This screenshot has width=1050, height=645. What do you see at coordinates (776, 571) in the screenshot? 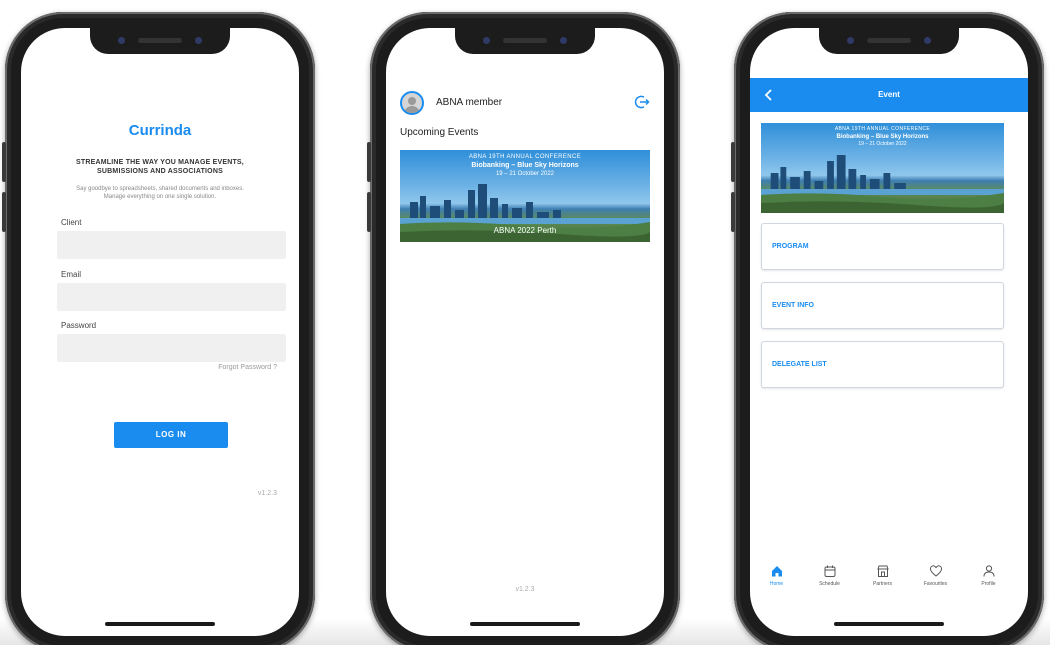
I see `home-icon` at bounding box center [776, 571].